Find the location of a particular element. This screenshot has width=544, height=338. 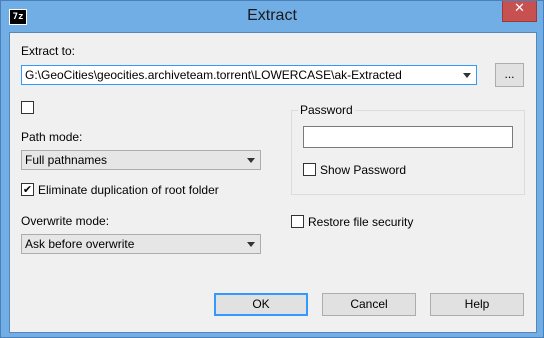

help-button: Help is located at coordinates (477, 304).